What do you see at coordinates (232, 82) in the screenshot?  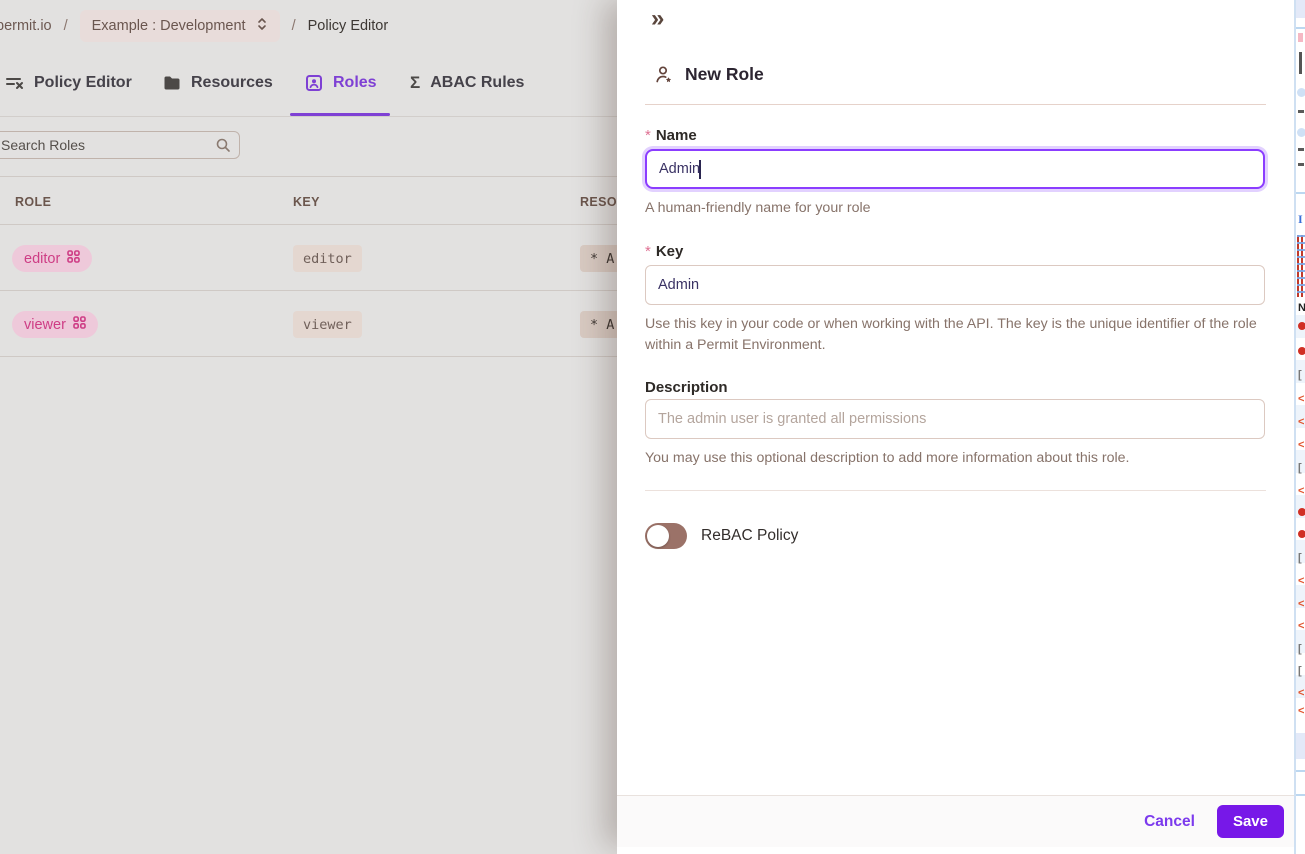 I see `tab-label: Resources` at bounding box center [232, 82].